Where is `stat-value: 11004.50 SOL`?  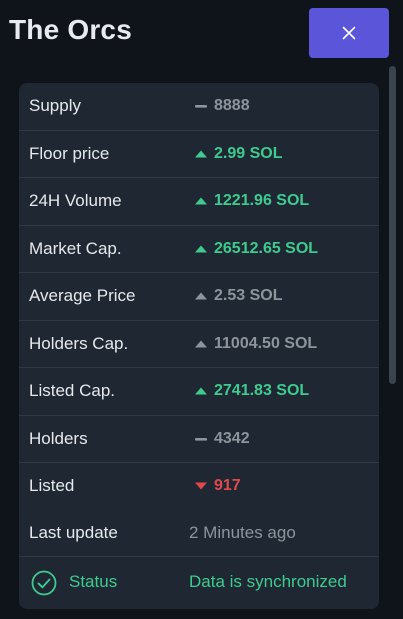
stat-value: 11004.50 SOL is located at coordinates (255, 344).